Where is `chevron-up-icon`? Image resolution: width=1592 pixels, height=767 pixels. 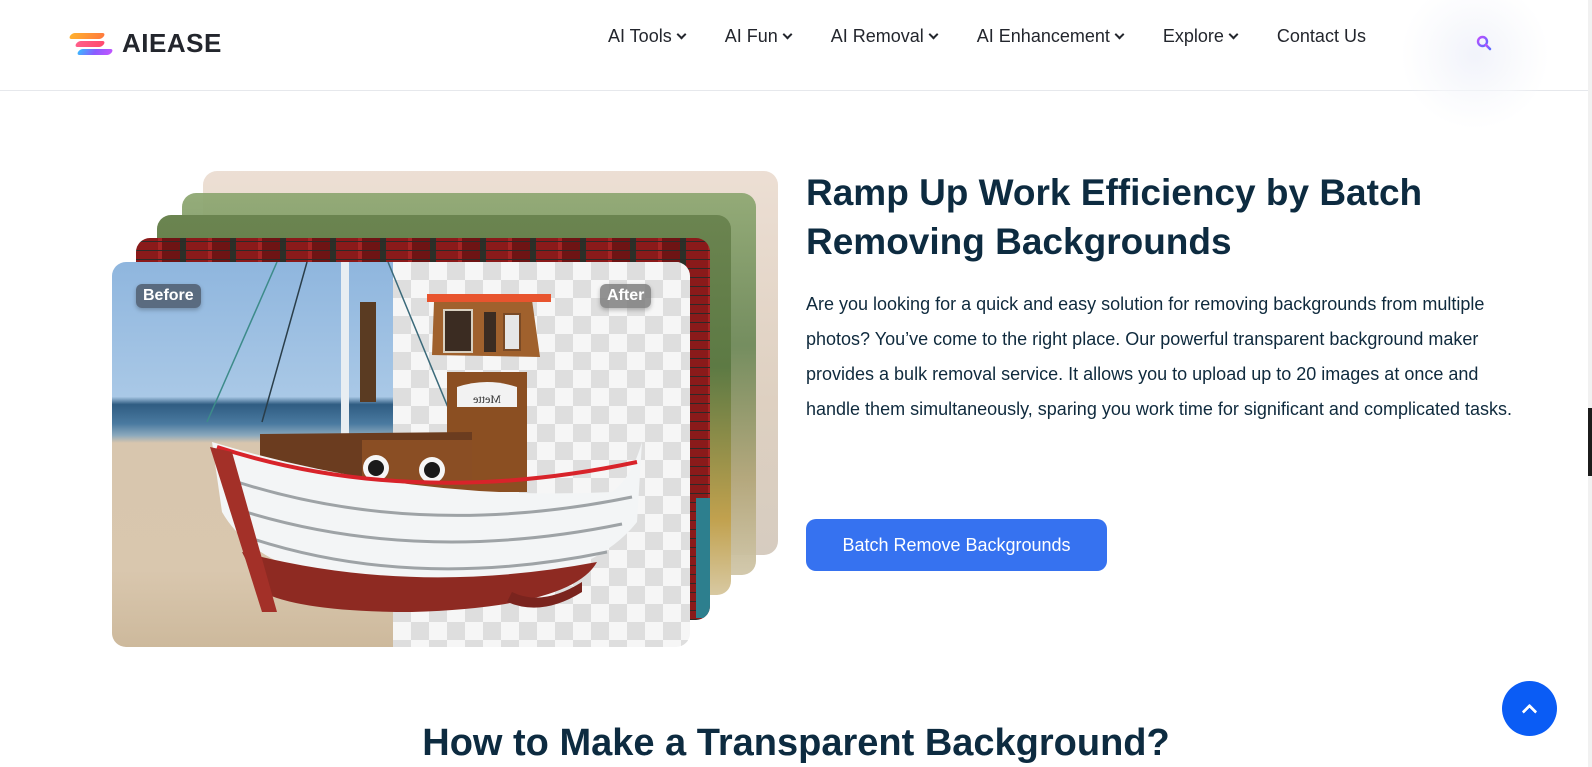 chevron-up-icon is located at coordinates (1529, 711).